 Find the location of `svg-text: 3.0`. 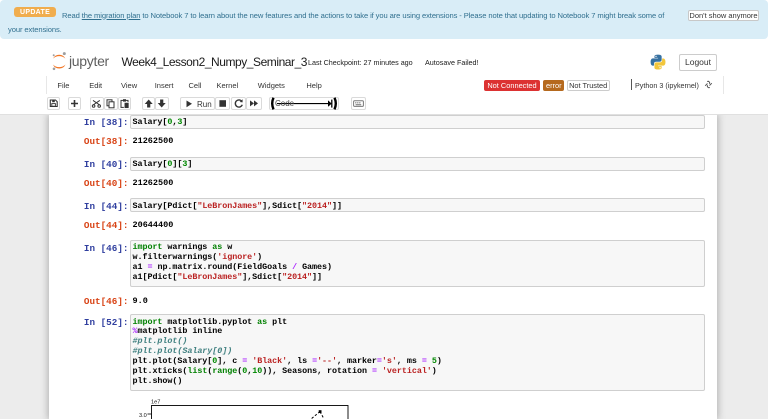

svg-text: 3.0 is located at coordinates (143, 416).